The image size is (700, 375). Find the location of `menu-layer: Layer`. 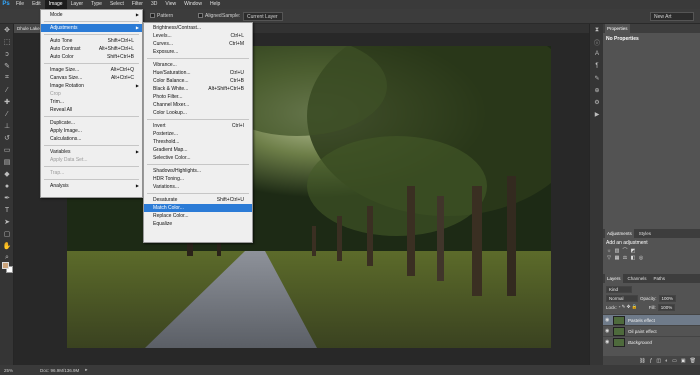

menu-layer: Layer is located at coordinates (77, 4).